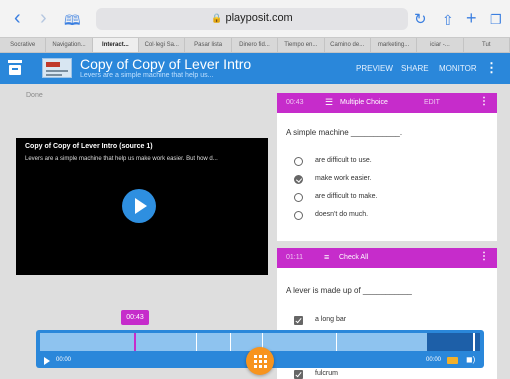 The height and width of the screenshot is (379, 510). What do you see at coordinates (298, 179) in the screenshot?
I see `radio-selected-icon` at bounding box center [298, 179].